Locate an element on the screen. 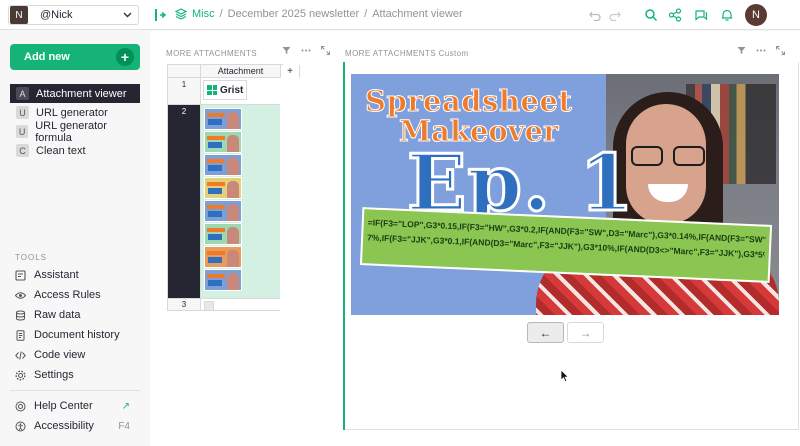  panel-toggle-icon is located at coordinates (161, 15).